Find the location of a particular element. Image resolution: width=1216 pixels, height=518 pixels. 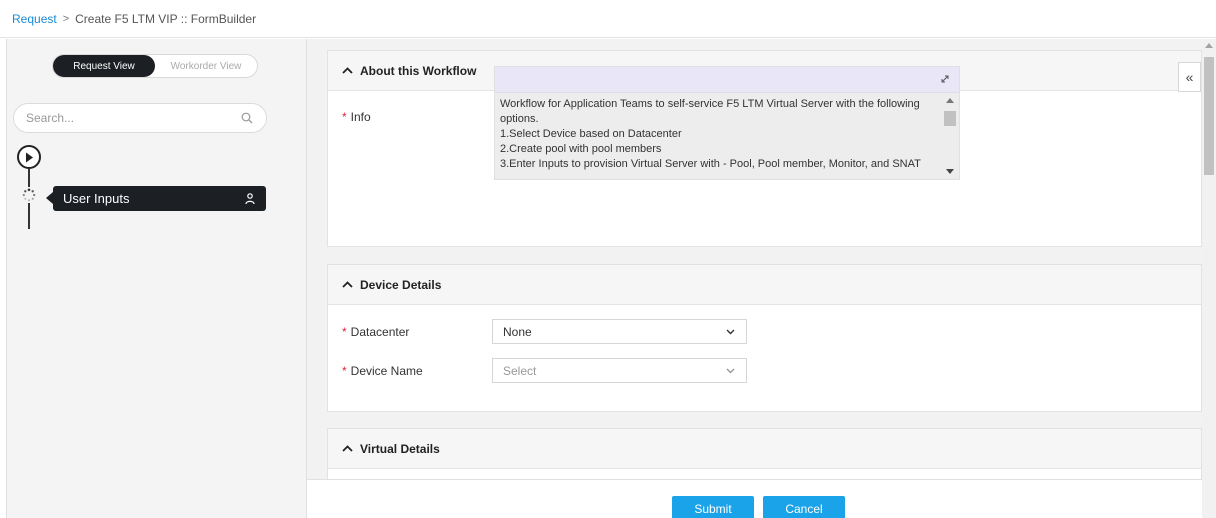

person-icon is located at coordinates (250, 199).